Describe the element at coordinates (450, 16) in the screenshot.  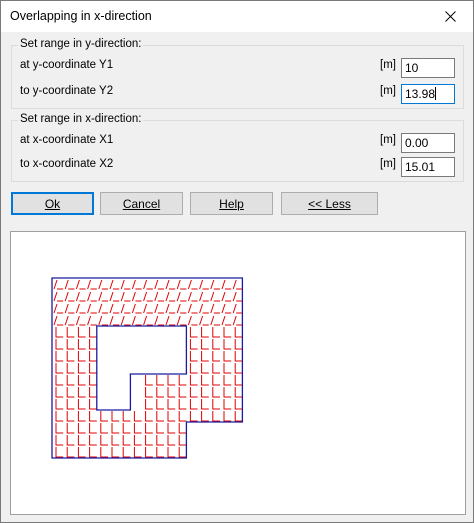
I see `close-button` at that location.